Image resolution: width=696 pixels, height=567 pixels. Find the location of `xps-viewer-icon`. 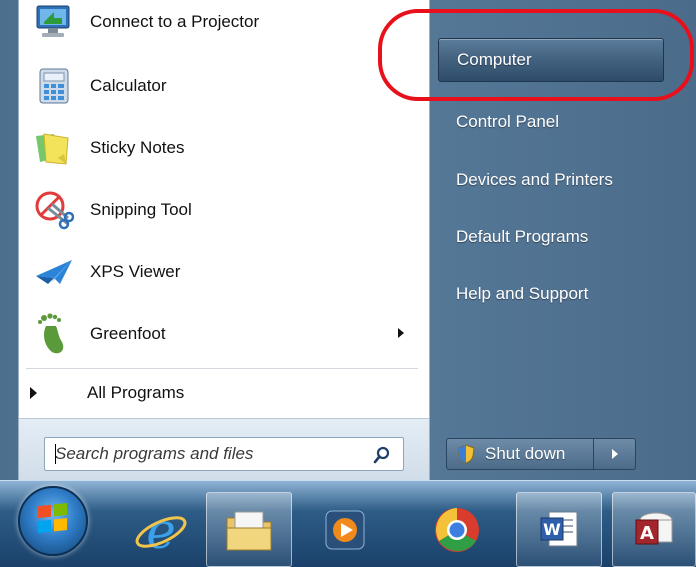

xps-viewer-icon is located at coordinates (54, 272).